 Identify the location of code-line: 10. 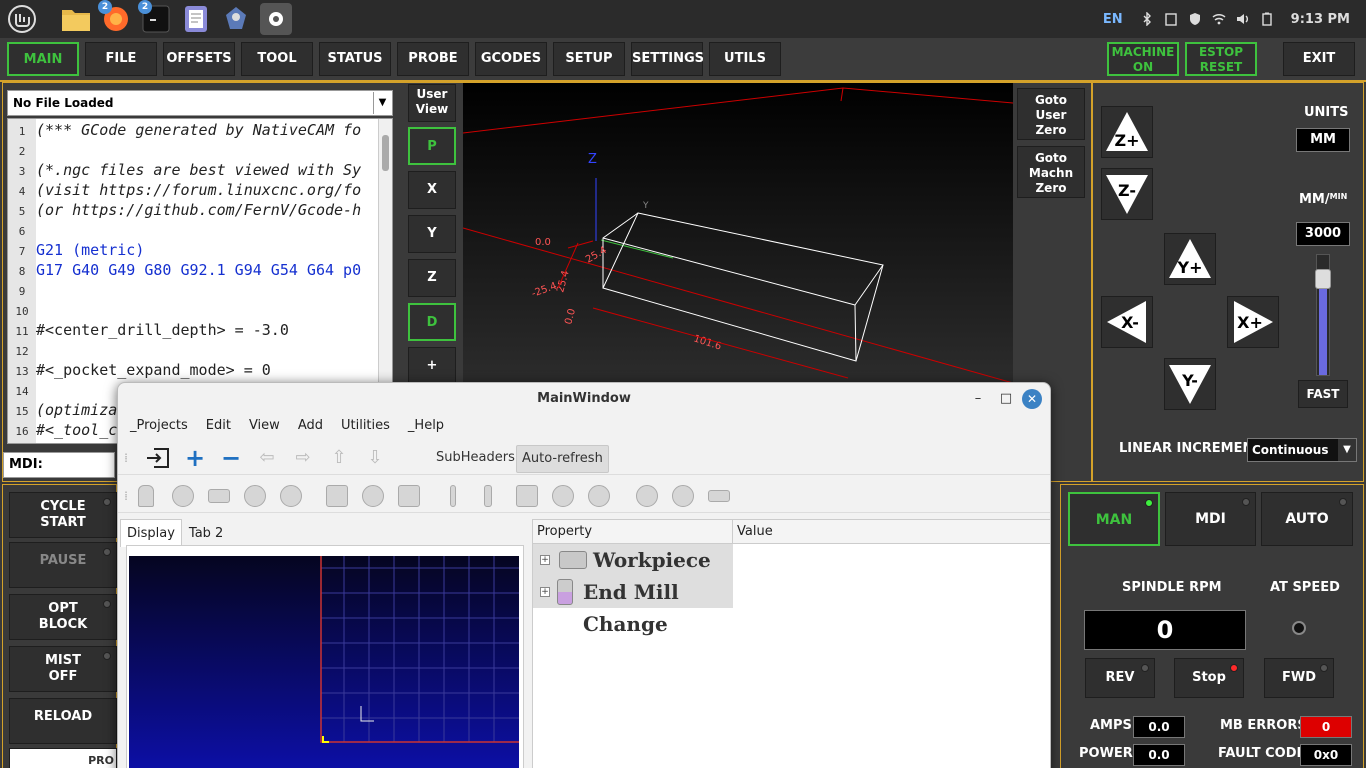
(193, 311).